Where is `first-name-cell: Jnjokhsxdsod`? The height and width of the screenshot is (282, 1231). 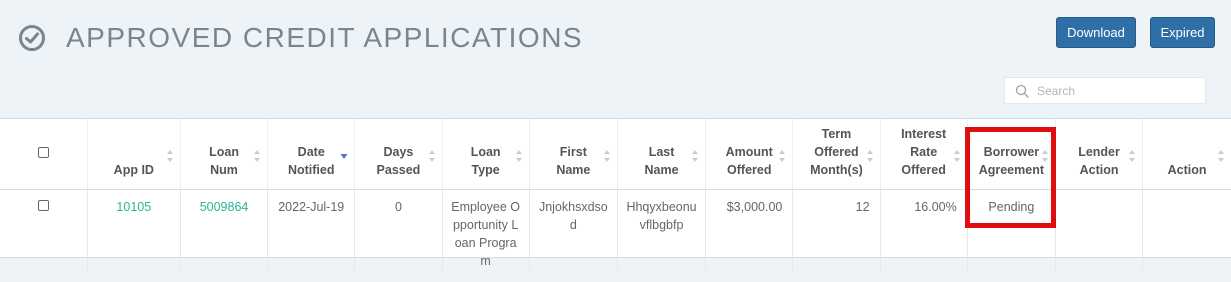 first-name-cell: Jnjokhsxdsod is located at coordinates (573, 229).